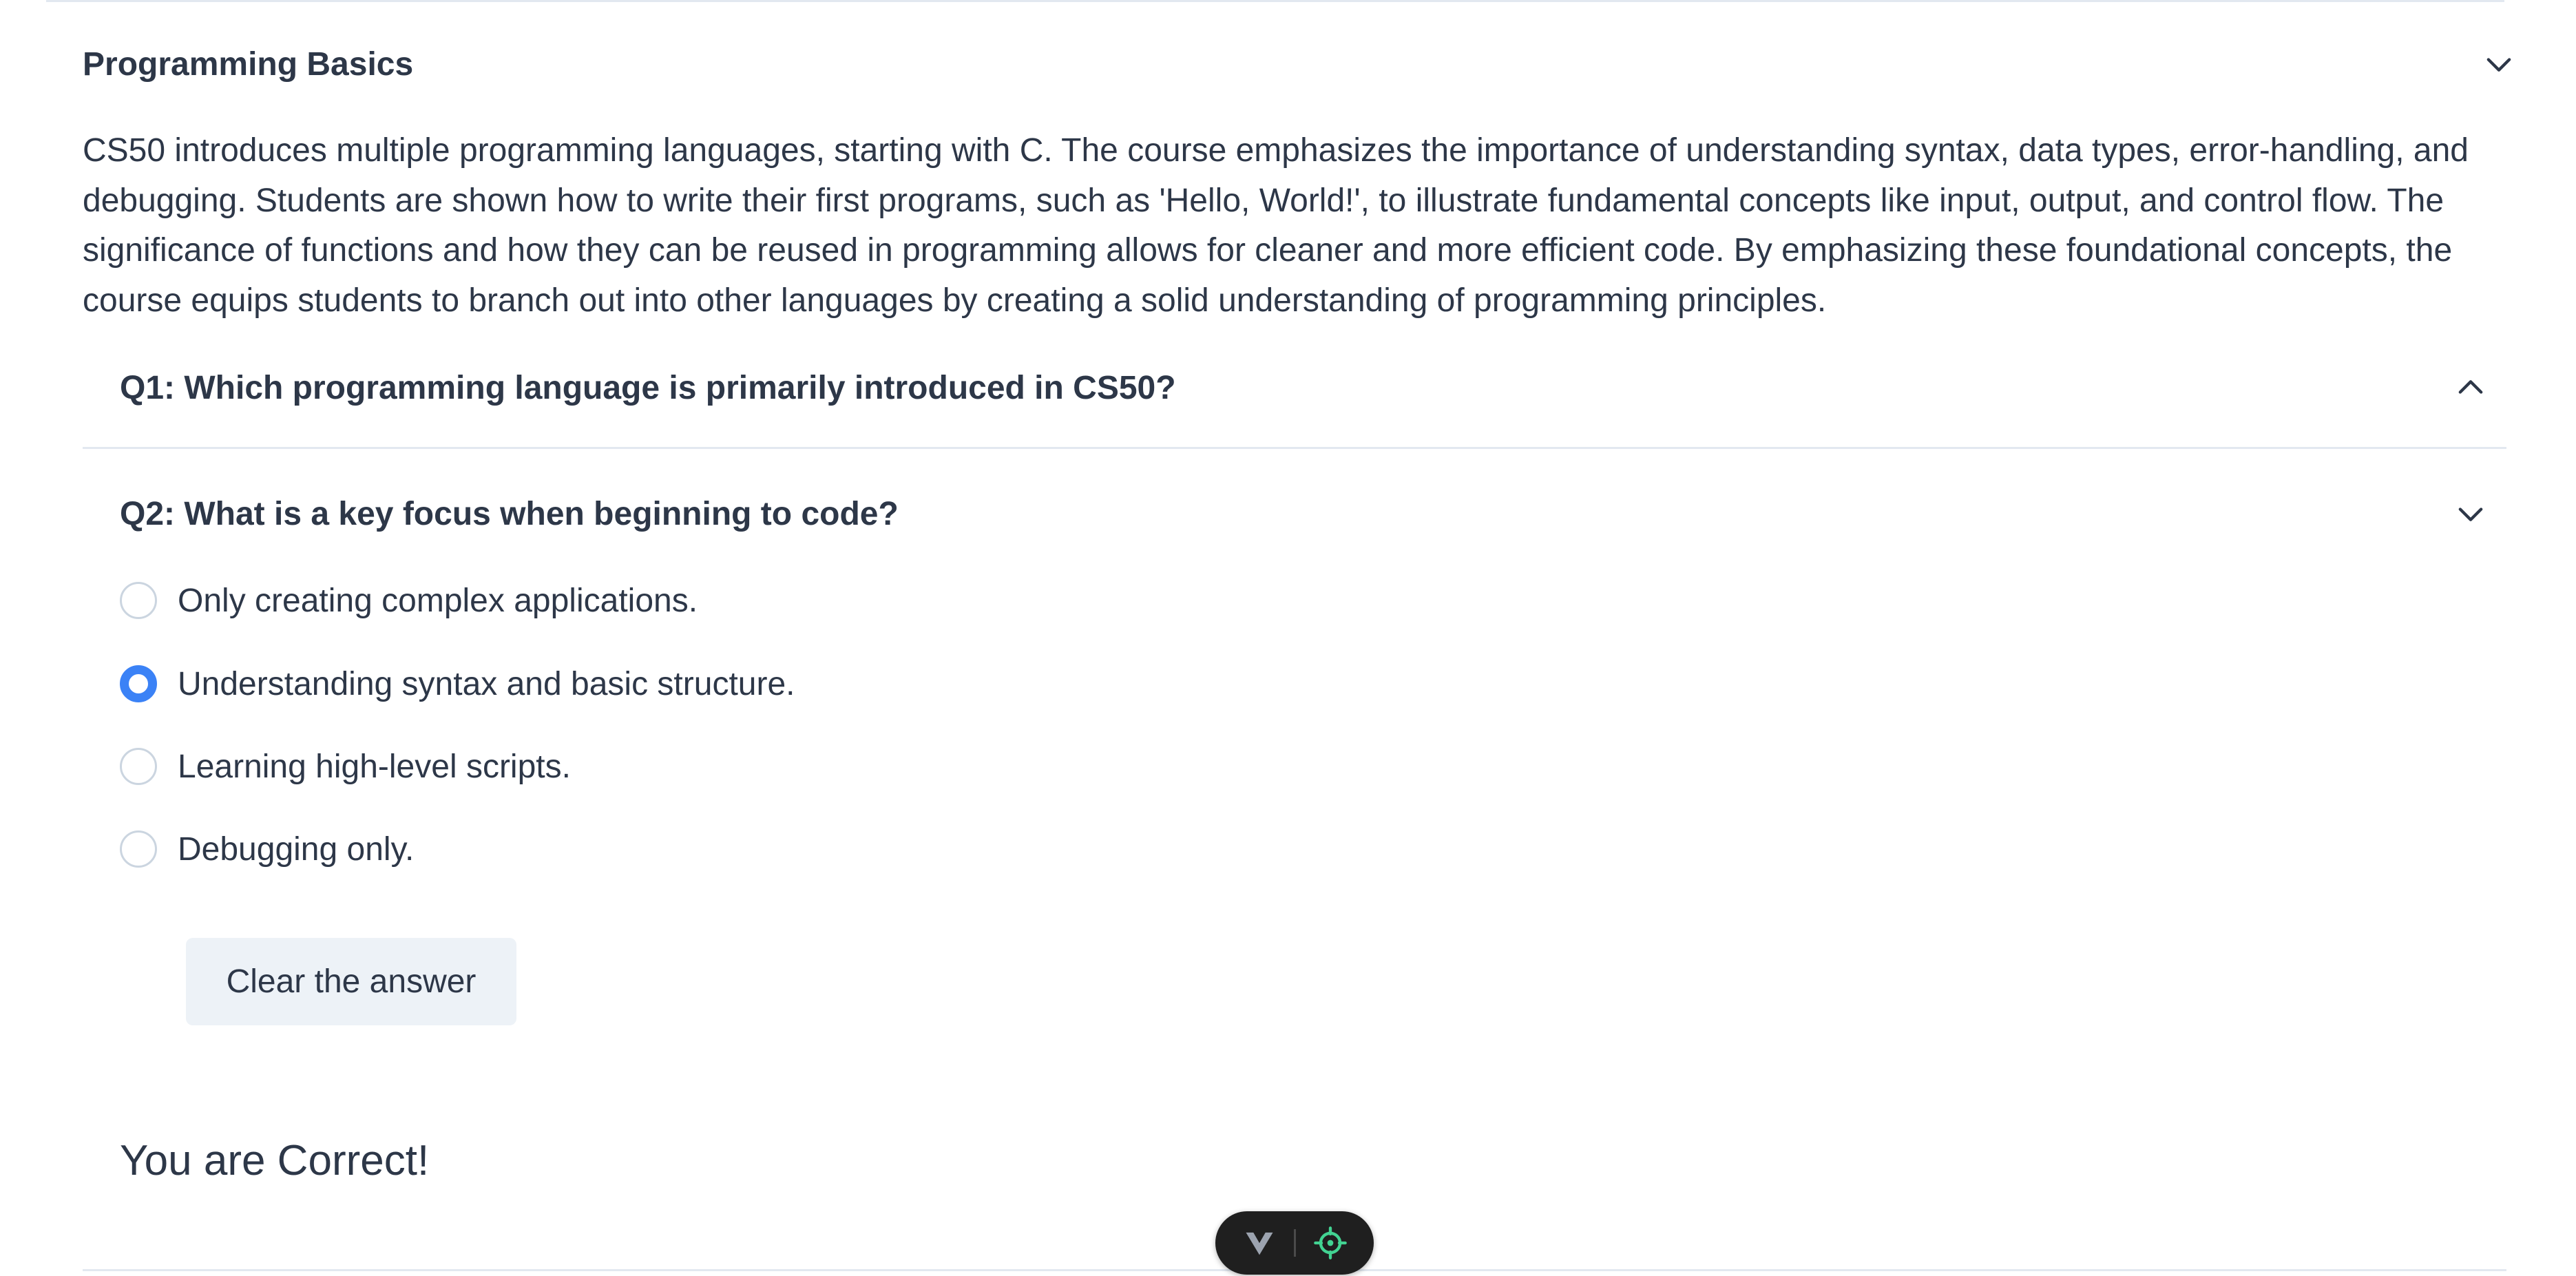  What do you see at coordinates (1259, 1243) in the screenshot?
I see `vue-logo-icon` at bounding box center [1259, 1243].